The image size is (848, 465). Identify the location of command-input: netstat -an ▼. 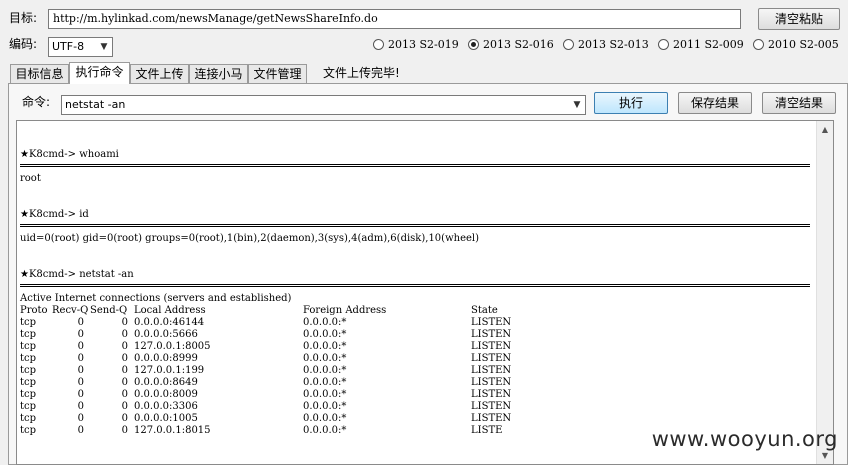
(323, 105).